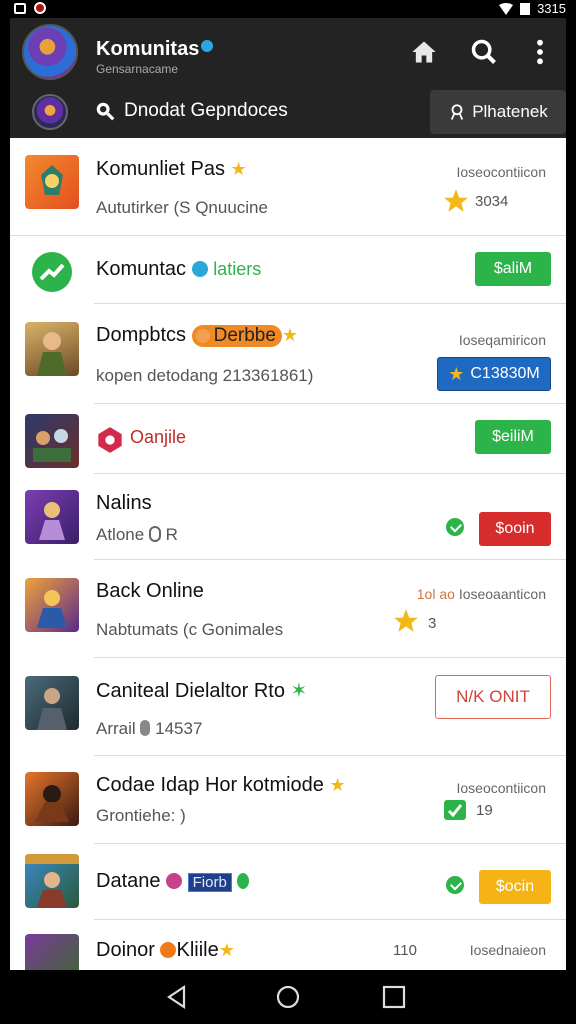  I want to click on search-icon, so click(483, 51).